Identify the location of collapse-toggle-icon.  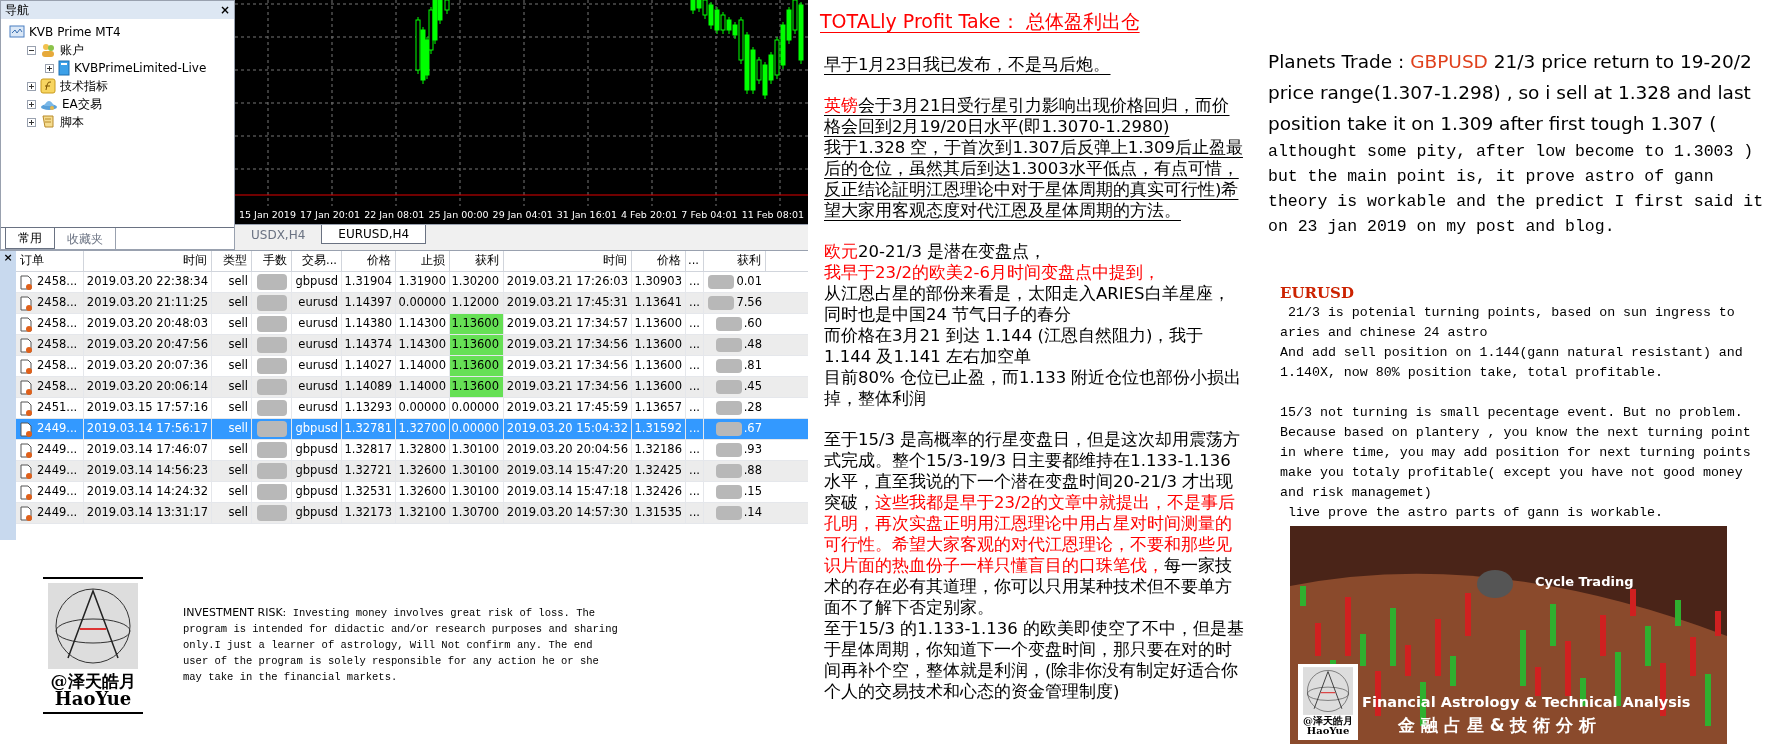
(31, 50).